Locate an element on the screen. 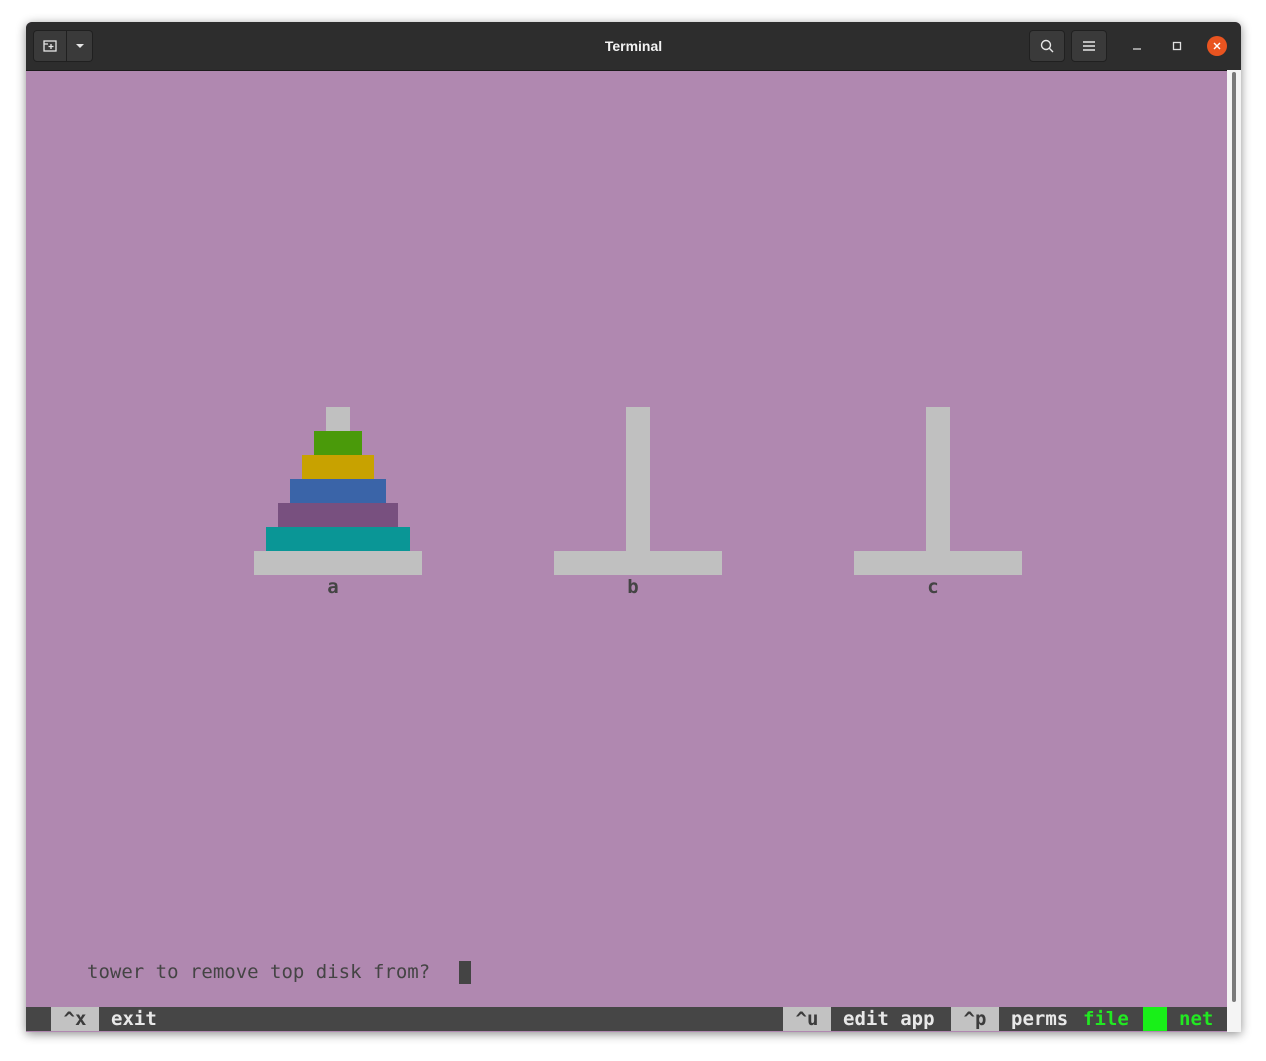 The height and width of the screenshot is (1061, 1266). shortcut-label-perms: perms is located at coordinates (1040, 1019).